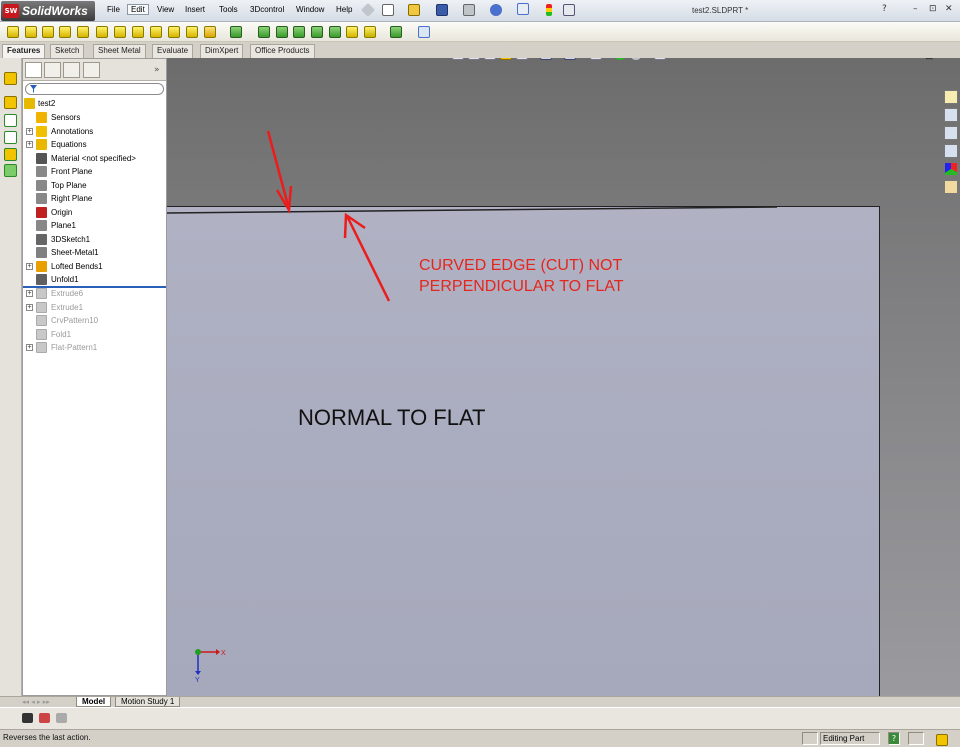  Describe the element at coordinates (523, 9) in the screenshot. I see `select-pointer-icon` at that location.